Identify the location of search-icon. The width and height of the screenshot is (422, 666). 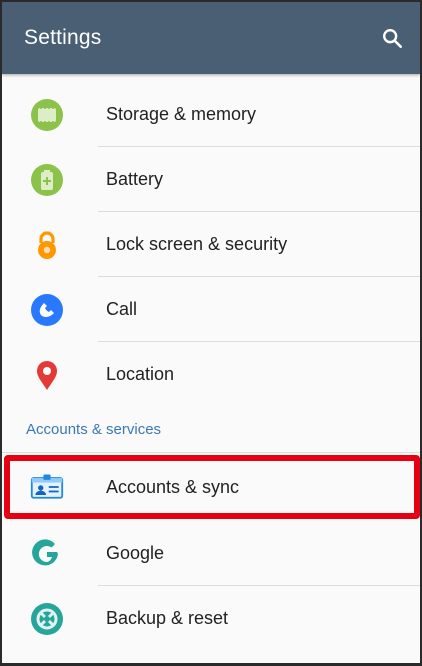
(392, 38).